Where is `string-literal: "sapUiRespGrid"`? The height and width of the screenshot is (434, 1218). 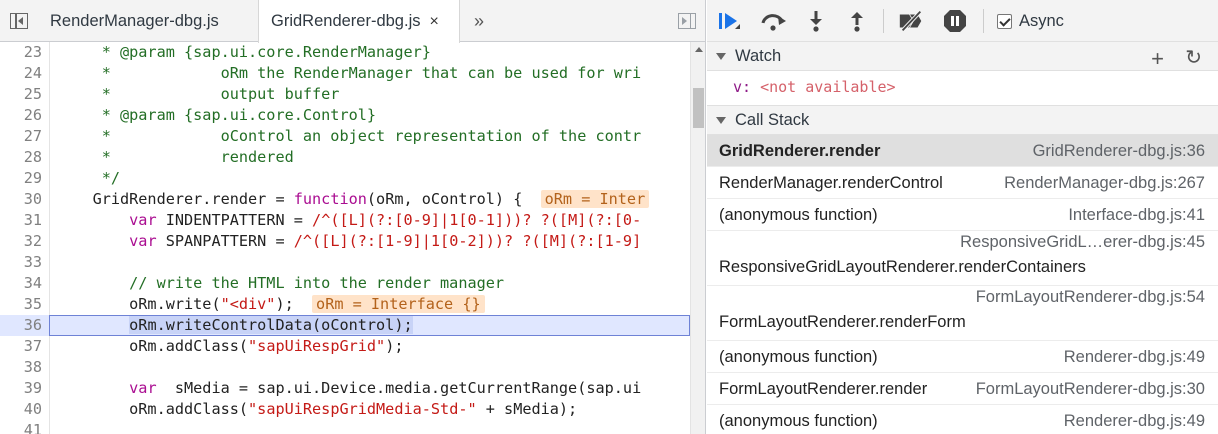 string-literal: "sapUiRespGrid" is located at coordinates (317, 346).